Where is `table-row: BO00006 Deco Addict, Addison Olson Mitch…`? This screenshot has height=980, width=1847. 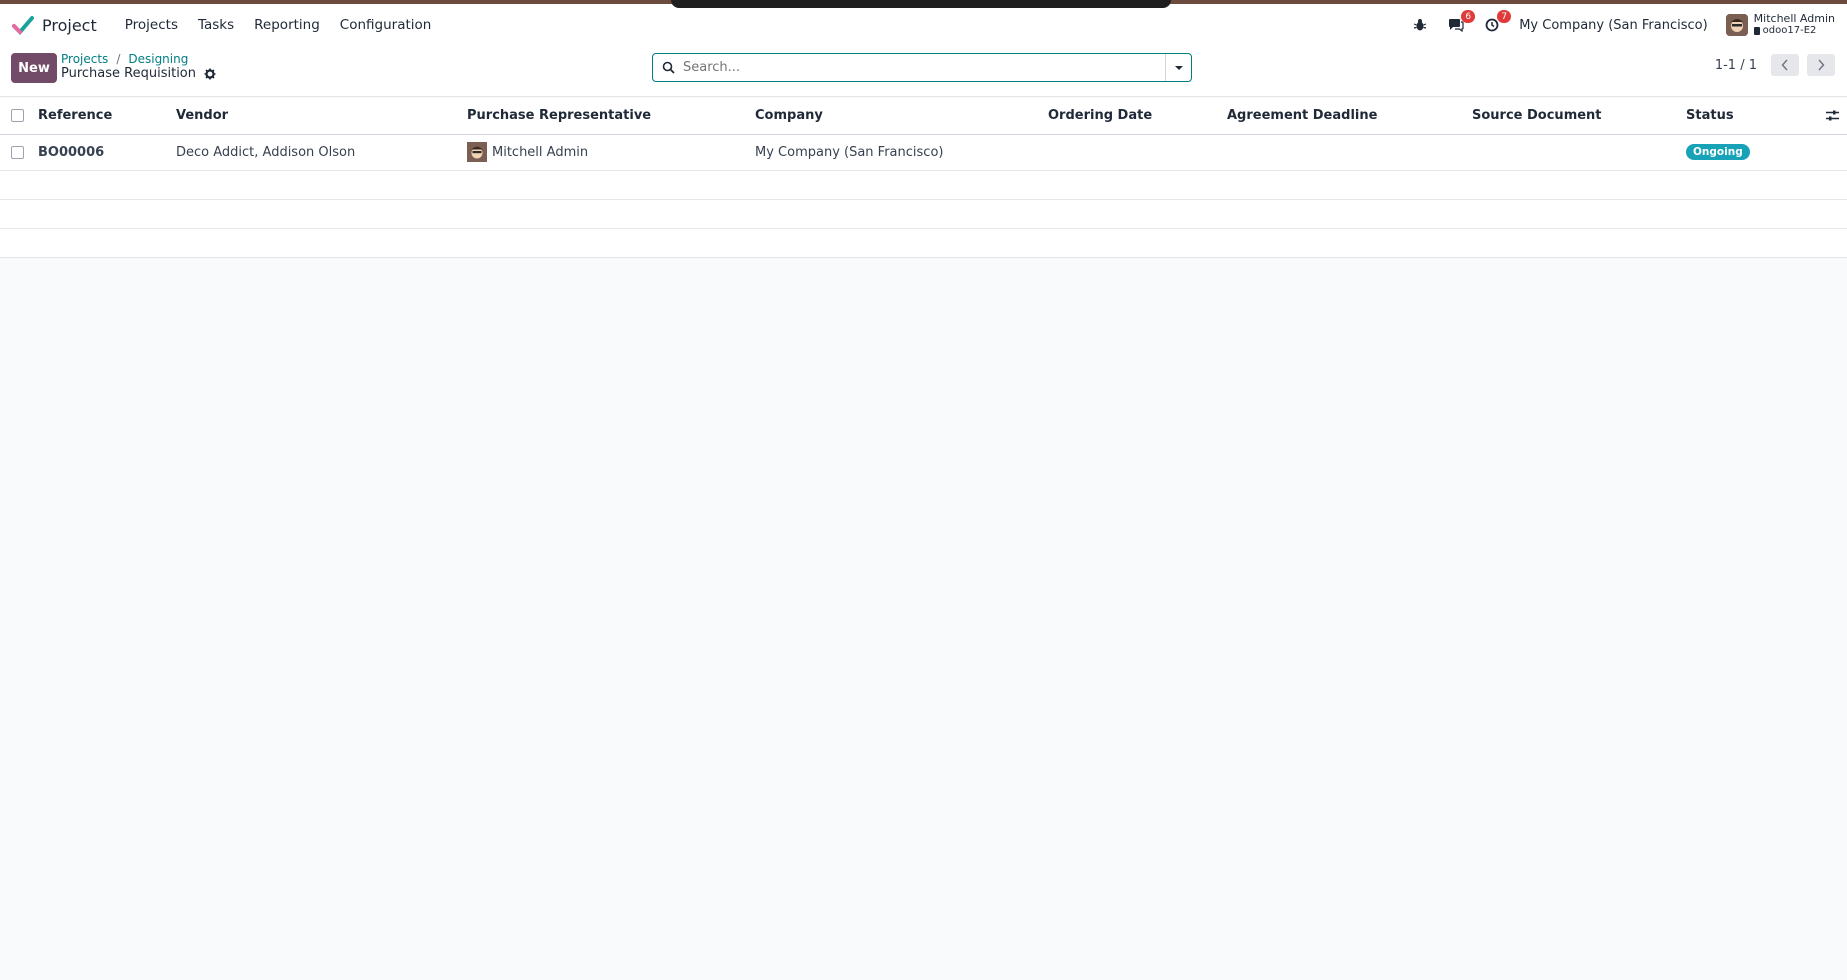
table-row: BO00006 Deco Addict, Addison Olson Mitch… is located at coordinates (923, 152).